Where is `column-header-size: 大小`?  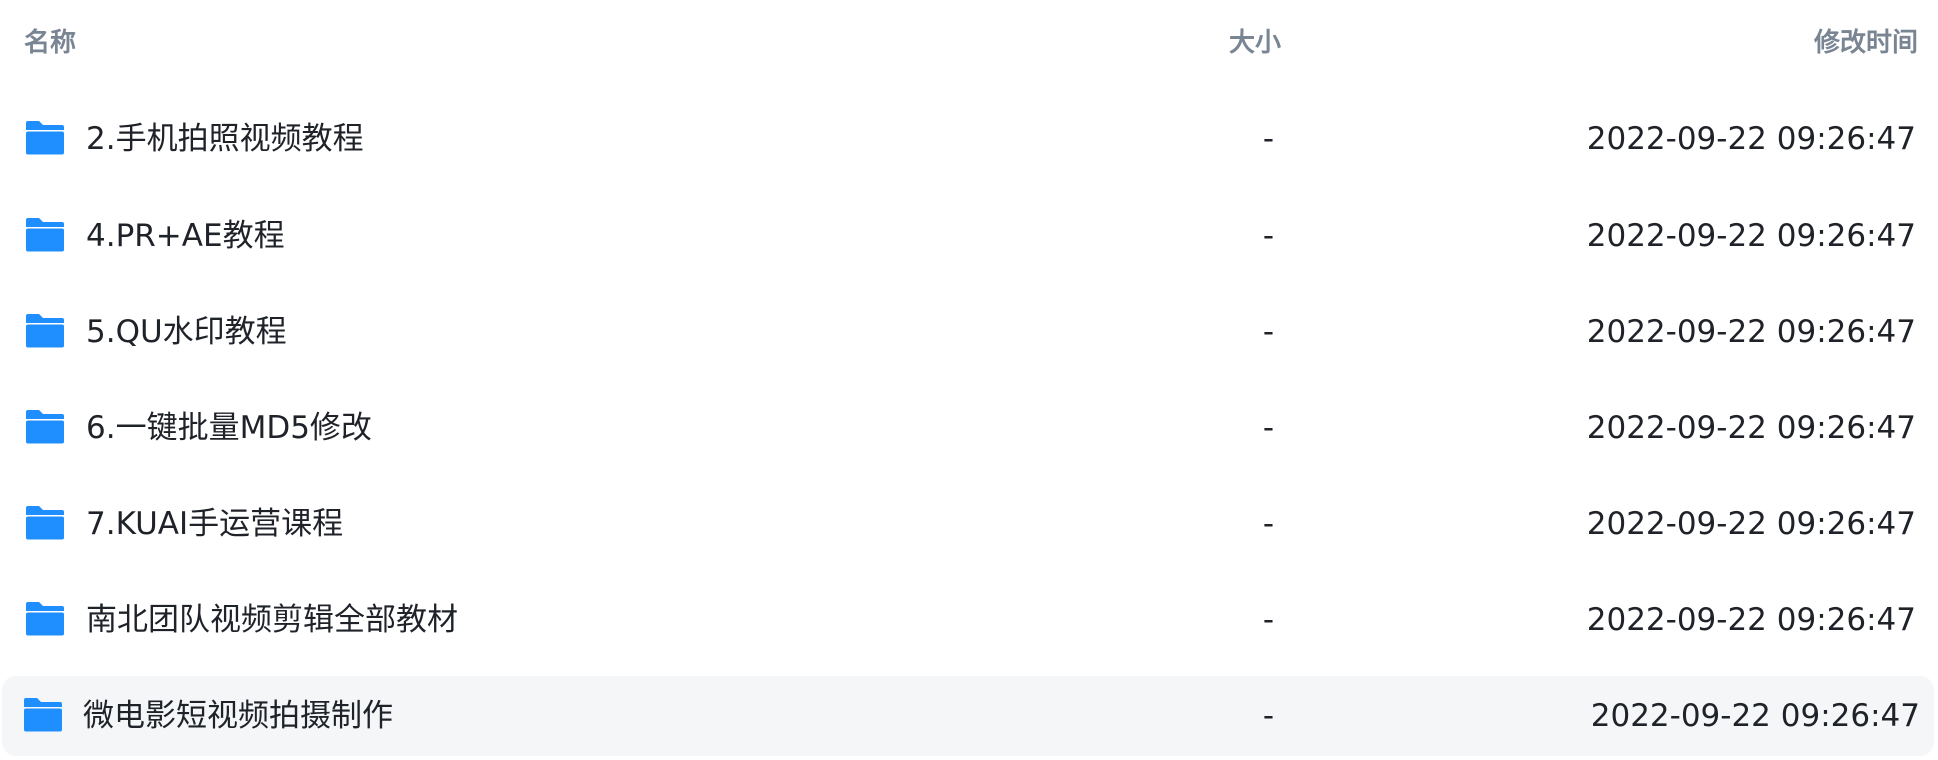
column-header-size: 大小 is located at coordinates (1255, 43).